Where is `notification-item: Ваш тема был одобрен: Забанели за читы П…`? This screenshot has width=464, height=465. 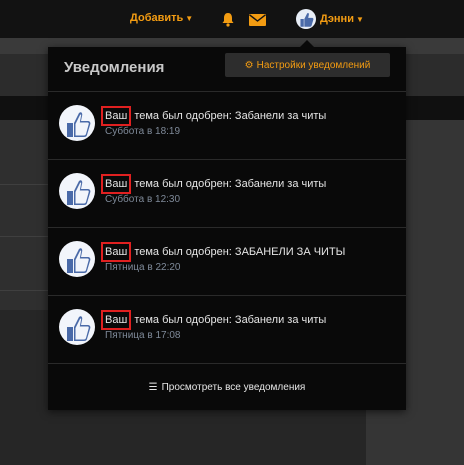
notification-item: Ваш тема был одобрен: Забанели за читы П… is located at coordinates (227, 330).